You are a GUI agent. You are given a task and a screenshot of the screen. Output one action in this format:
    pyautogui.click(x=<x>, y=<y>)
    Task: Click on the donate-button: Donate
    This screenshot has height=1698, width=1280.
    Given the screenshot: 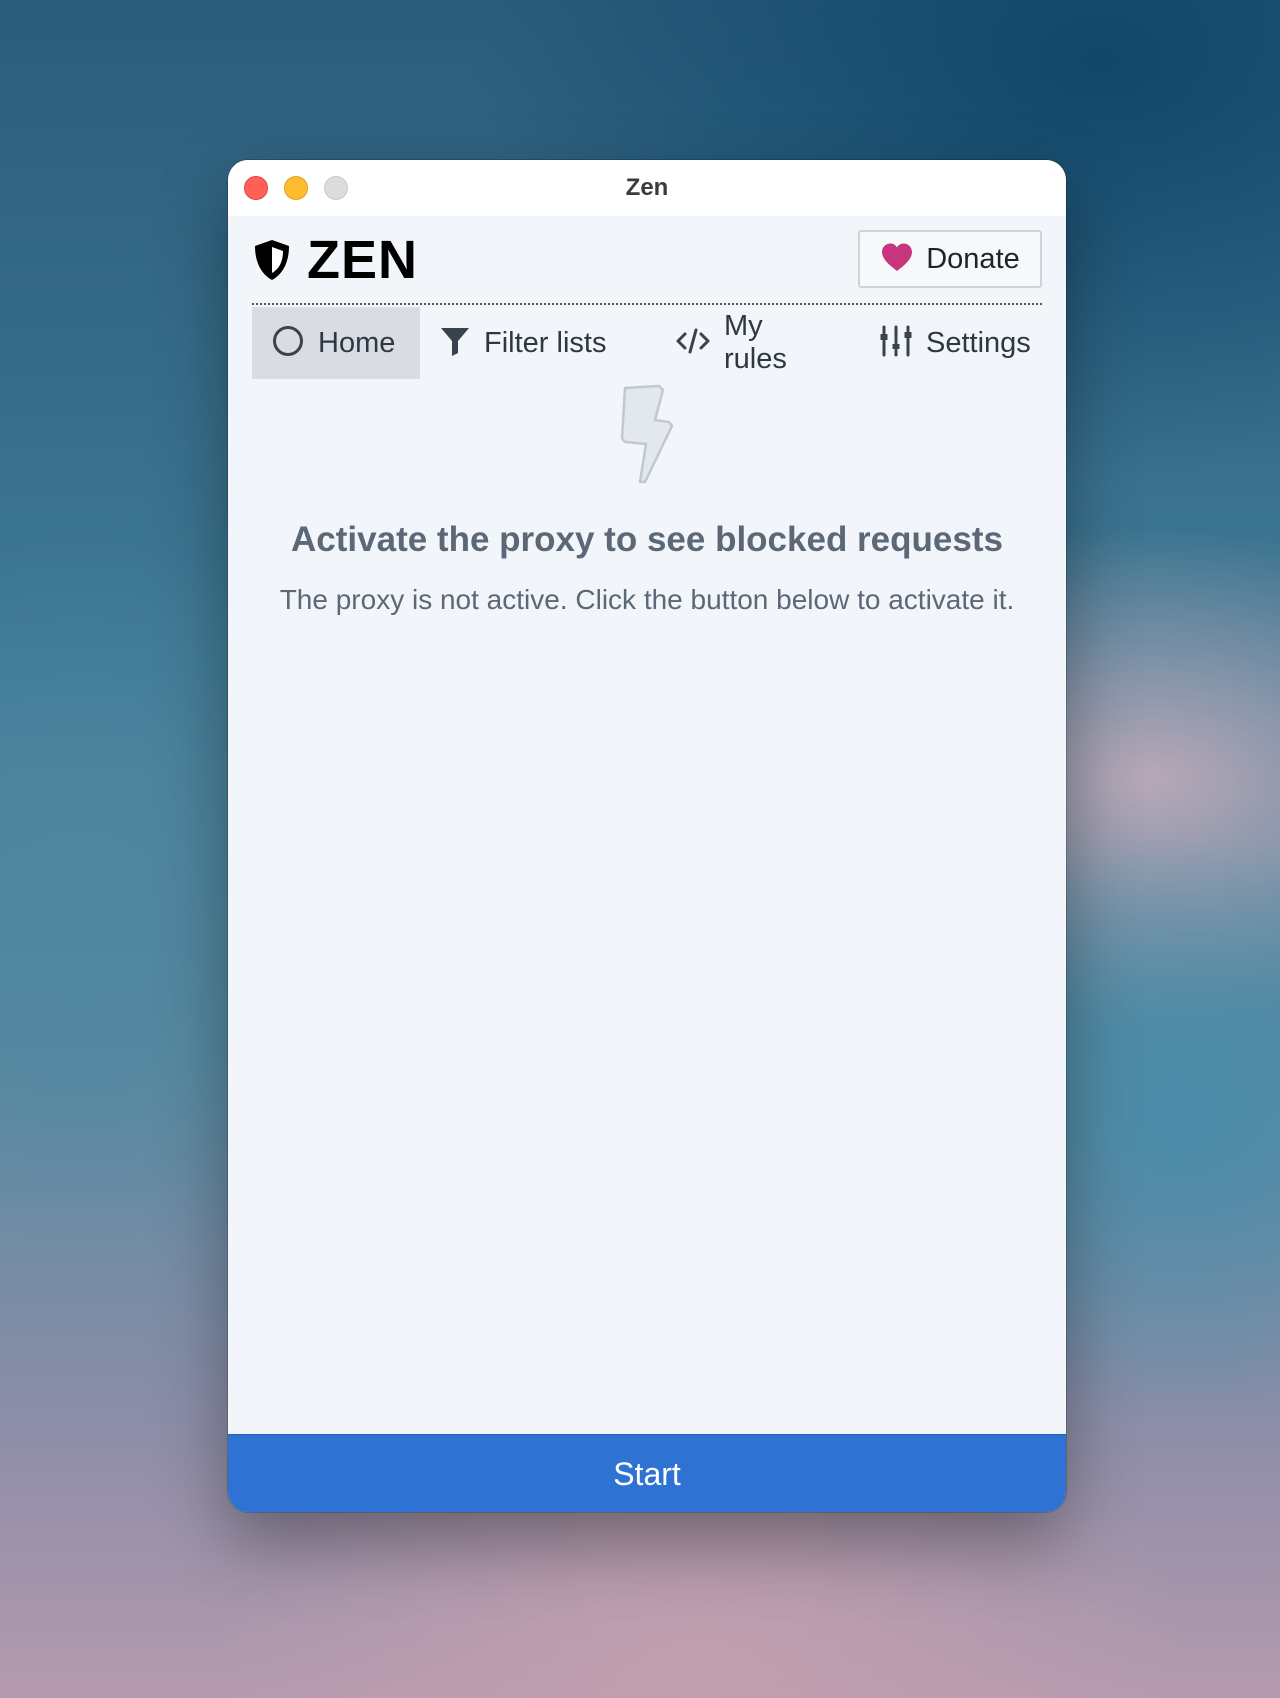 What is the action you would take?
    pyautogui.click(x=950, y=259)
    